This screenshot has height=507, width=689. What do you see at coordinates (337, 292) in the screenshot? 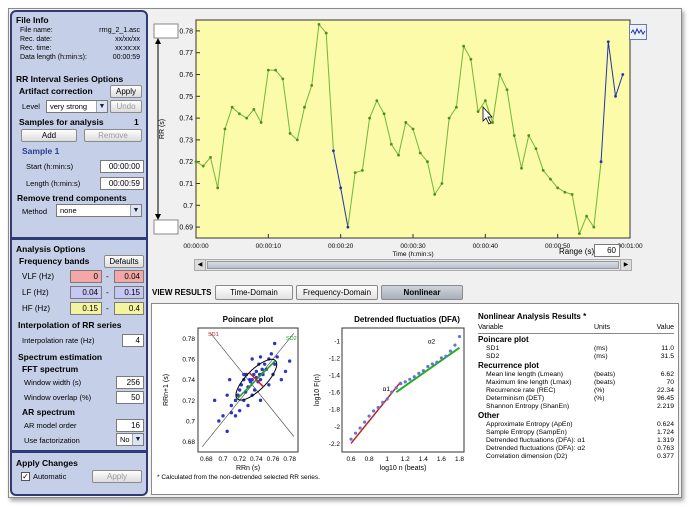
I see `tab-frequency-domain: Frequency-Domain` at bounding box center [337, 292].